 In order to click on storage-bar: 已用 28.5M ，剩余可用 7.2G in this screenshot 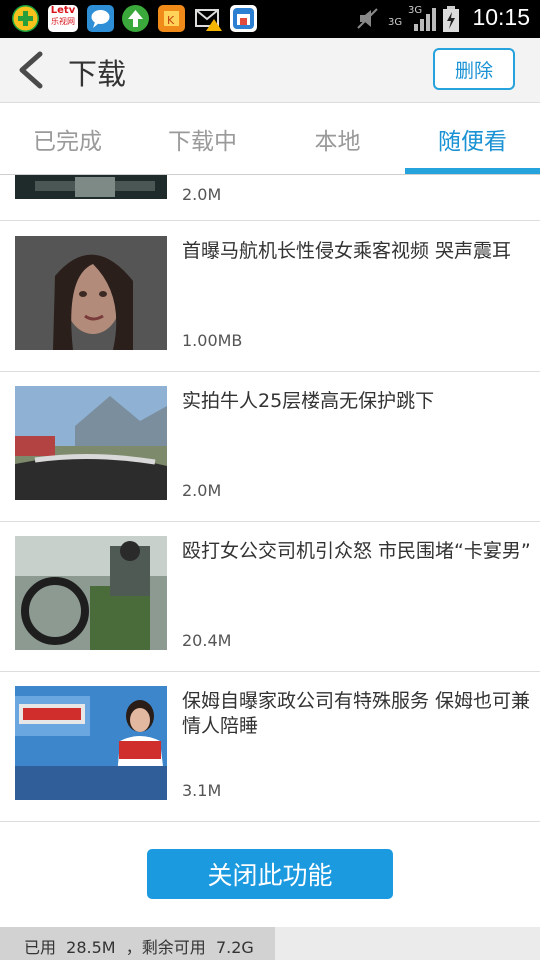, I will do `click(270, 943)`.